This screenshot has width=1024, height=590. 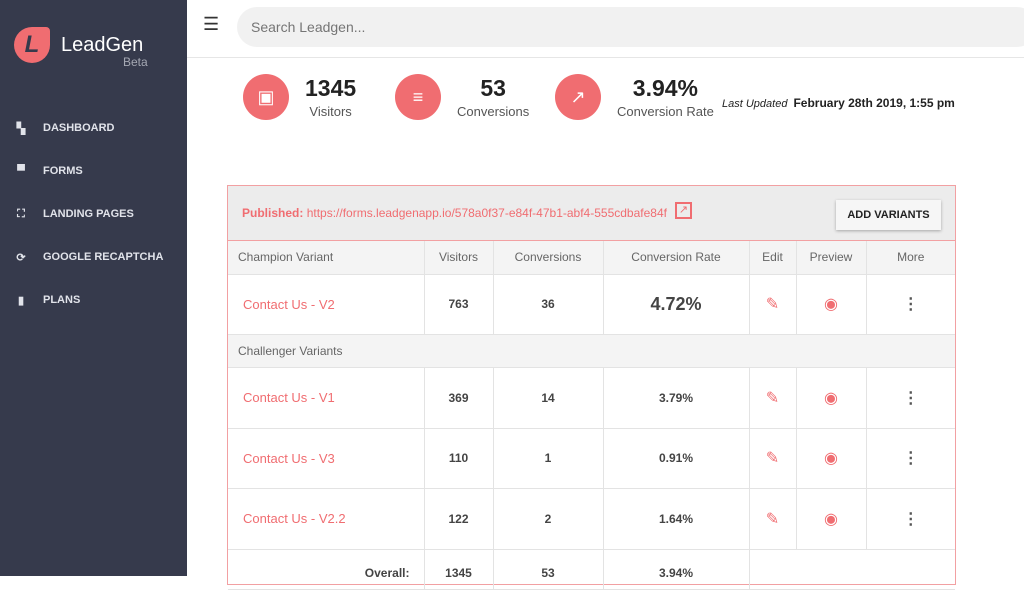 What do you see at coordinates (676, 304) in the screenshot?
I see `conversion-rate-cell: 4.72%` at bounding box center [676, 304].